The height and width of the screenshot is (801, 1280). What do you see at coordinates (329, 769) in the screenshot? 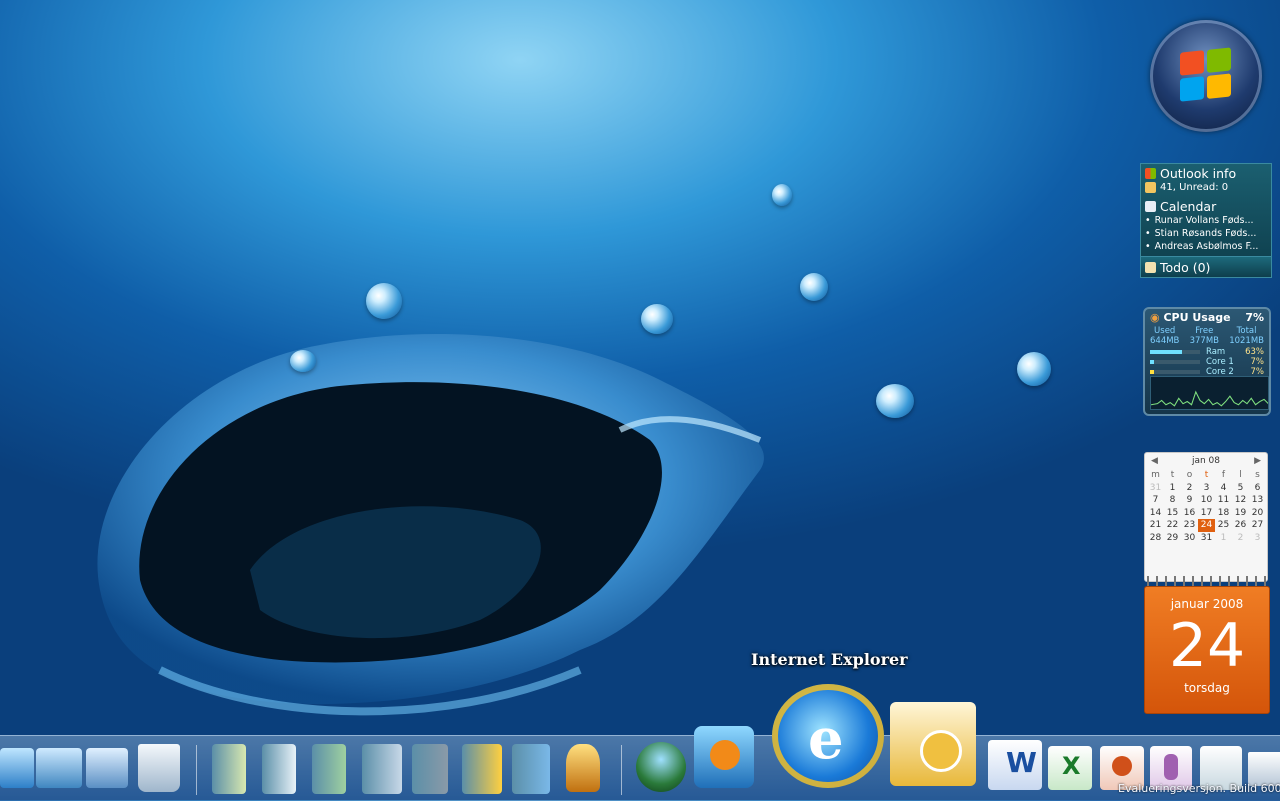
I see `pictures-folder-icon` at bounding box center [329, 769].